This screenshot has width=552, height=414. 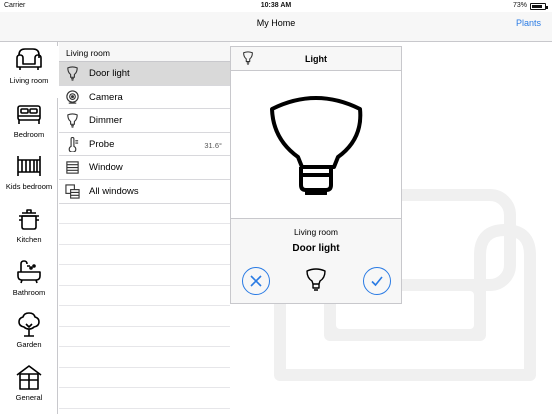 What do you see at coordinates (539, 6) in the screenshot?
I see `battery-icon` at bounding box center [539, 6].